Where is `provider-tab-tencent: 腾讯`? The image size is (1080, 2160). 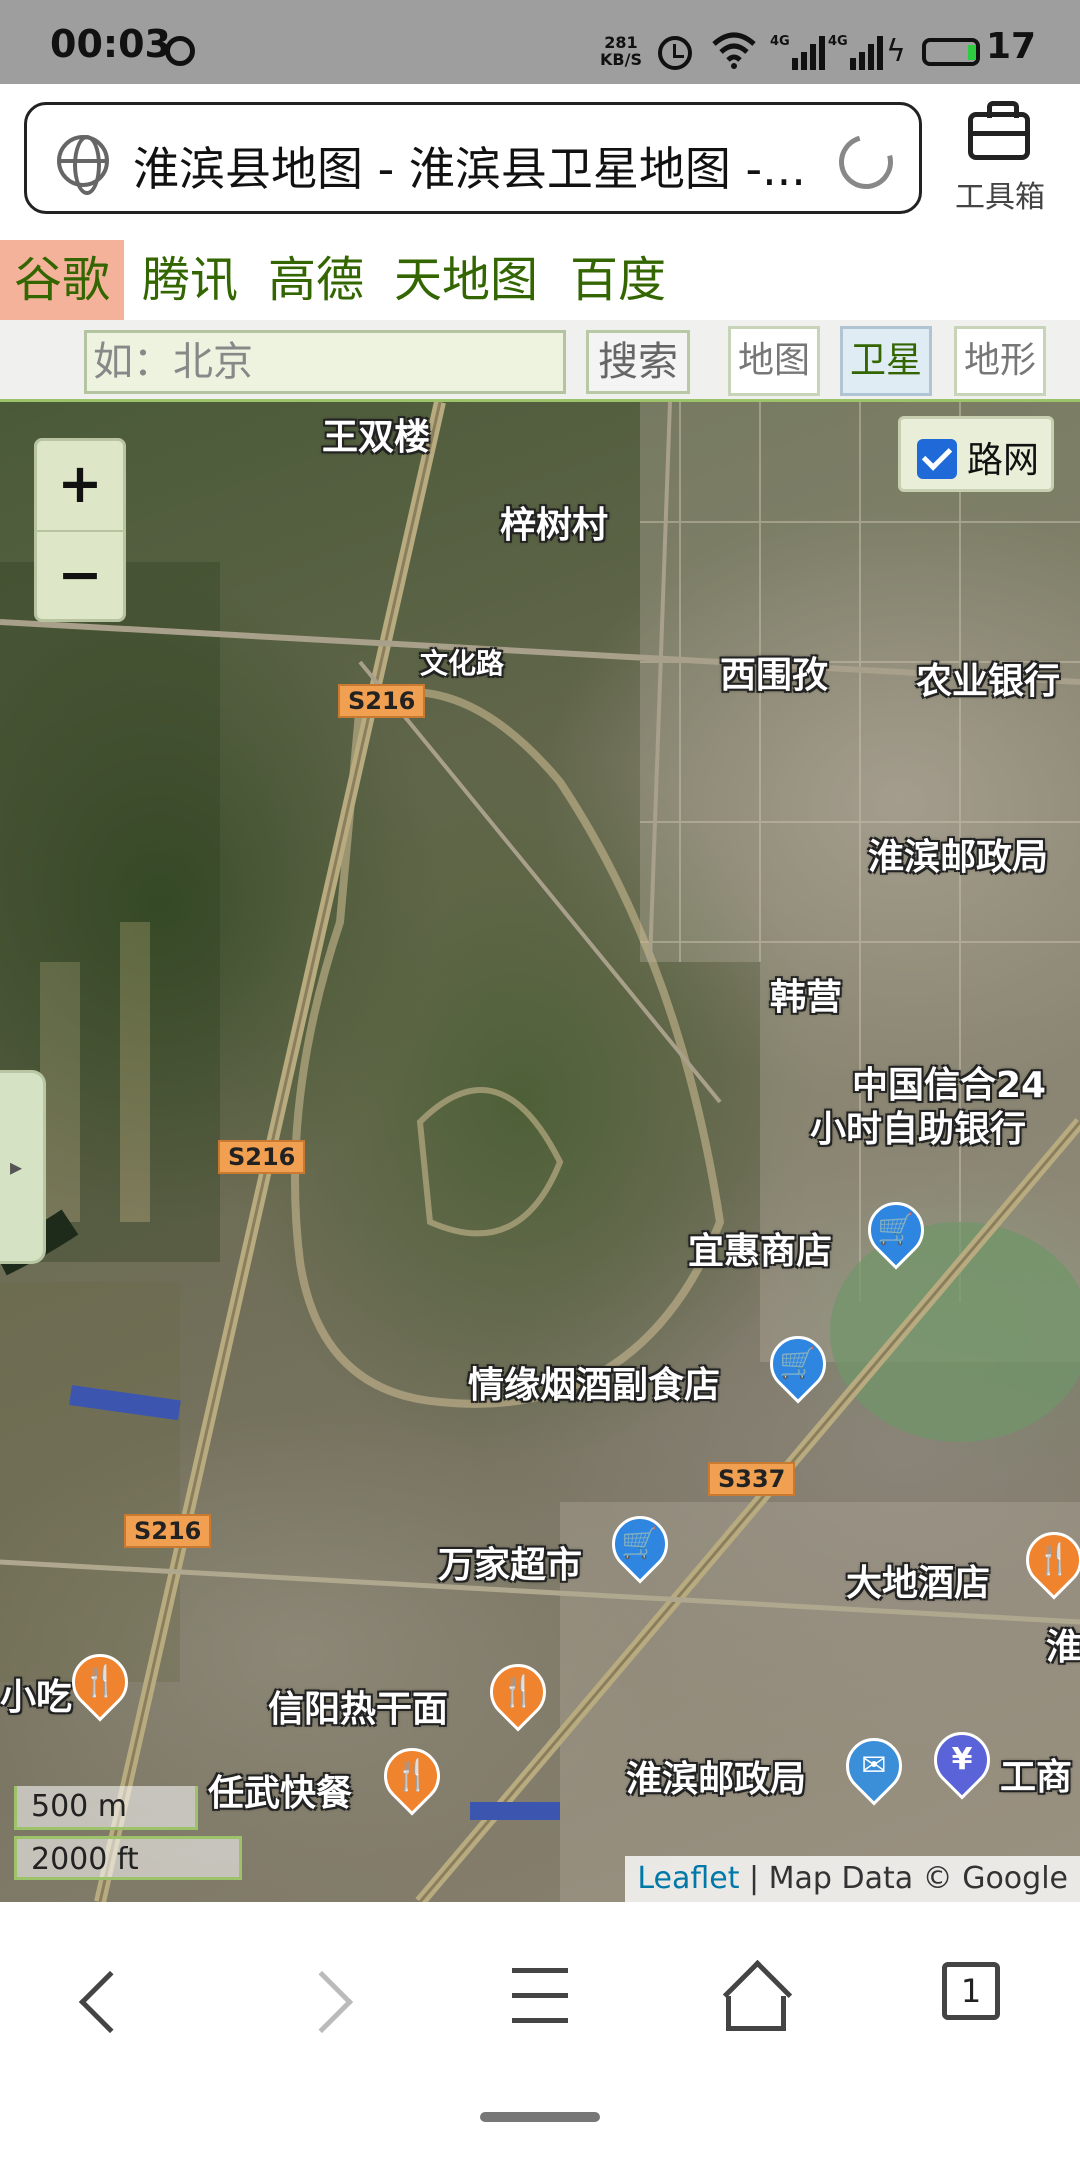
provider-tab-tencent: 腾讯 is located at coordinates (190, 280).